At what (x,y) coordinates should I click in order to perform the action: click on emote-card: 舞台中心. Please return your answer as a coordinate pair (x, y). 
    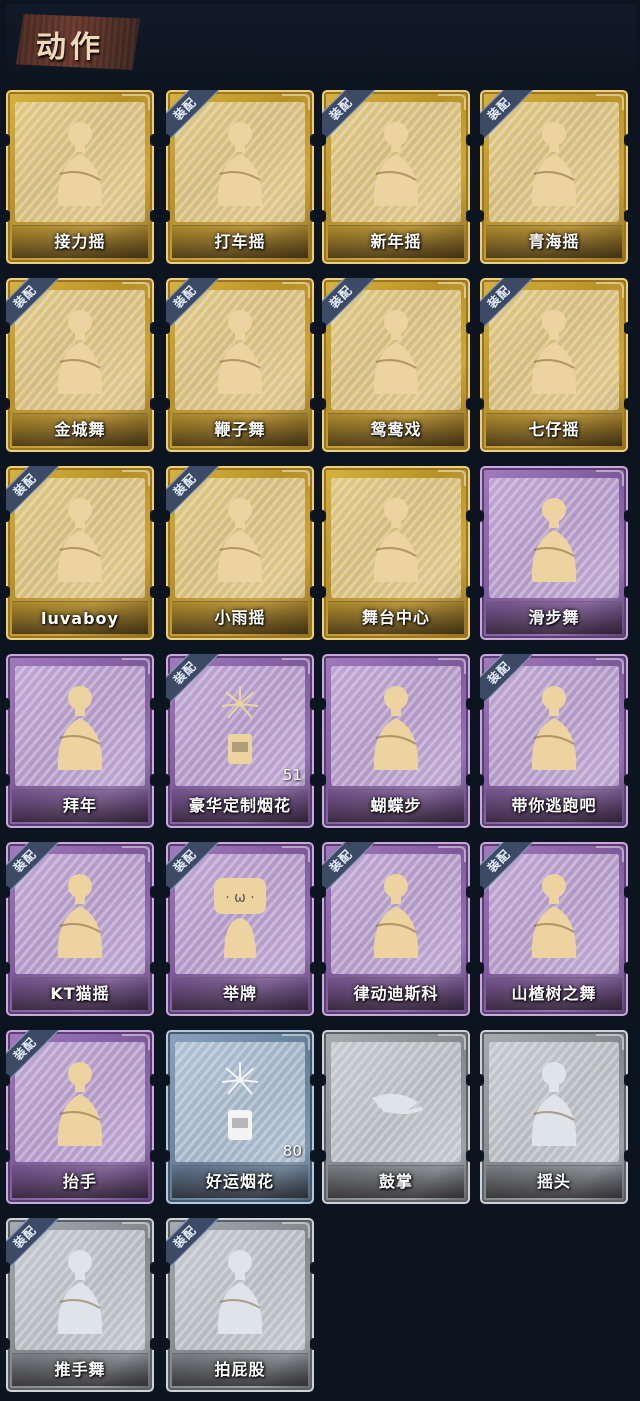
    Looking at the image, I should click on (396, 553).